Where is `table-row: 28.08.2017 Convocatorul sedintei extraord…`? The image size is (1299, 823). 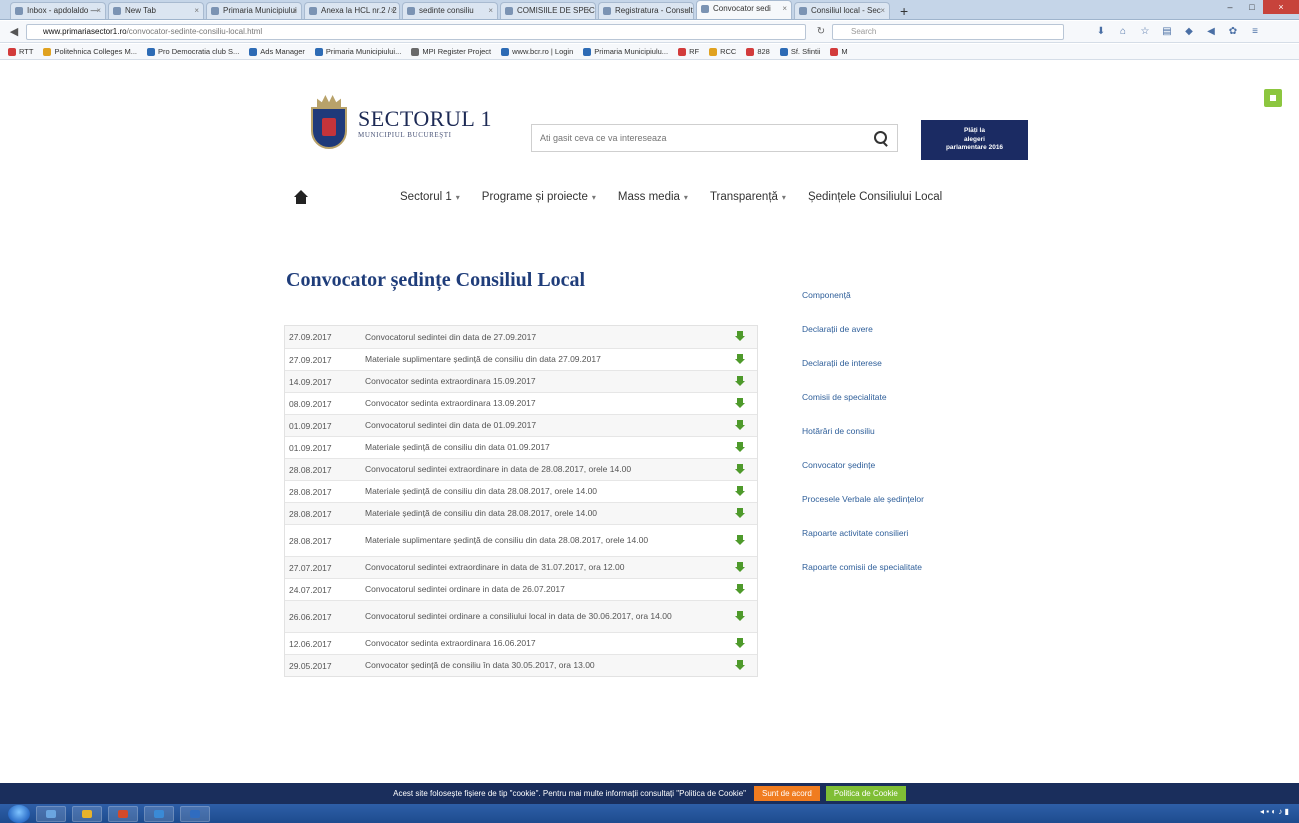
table-row: 28.08.2017 Convocatorul sedintei extraord… is located at coordinates (521, 469).